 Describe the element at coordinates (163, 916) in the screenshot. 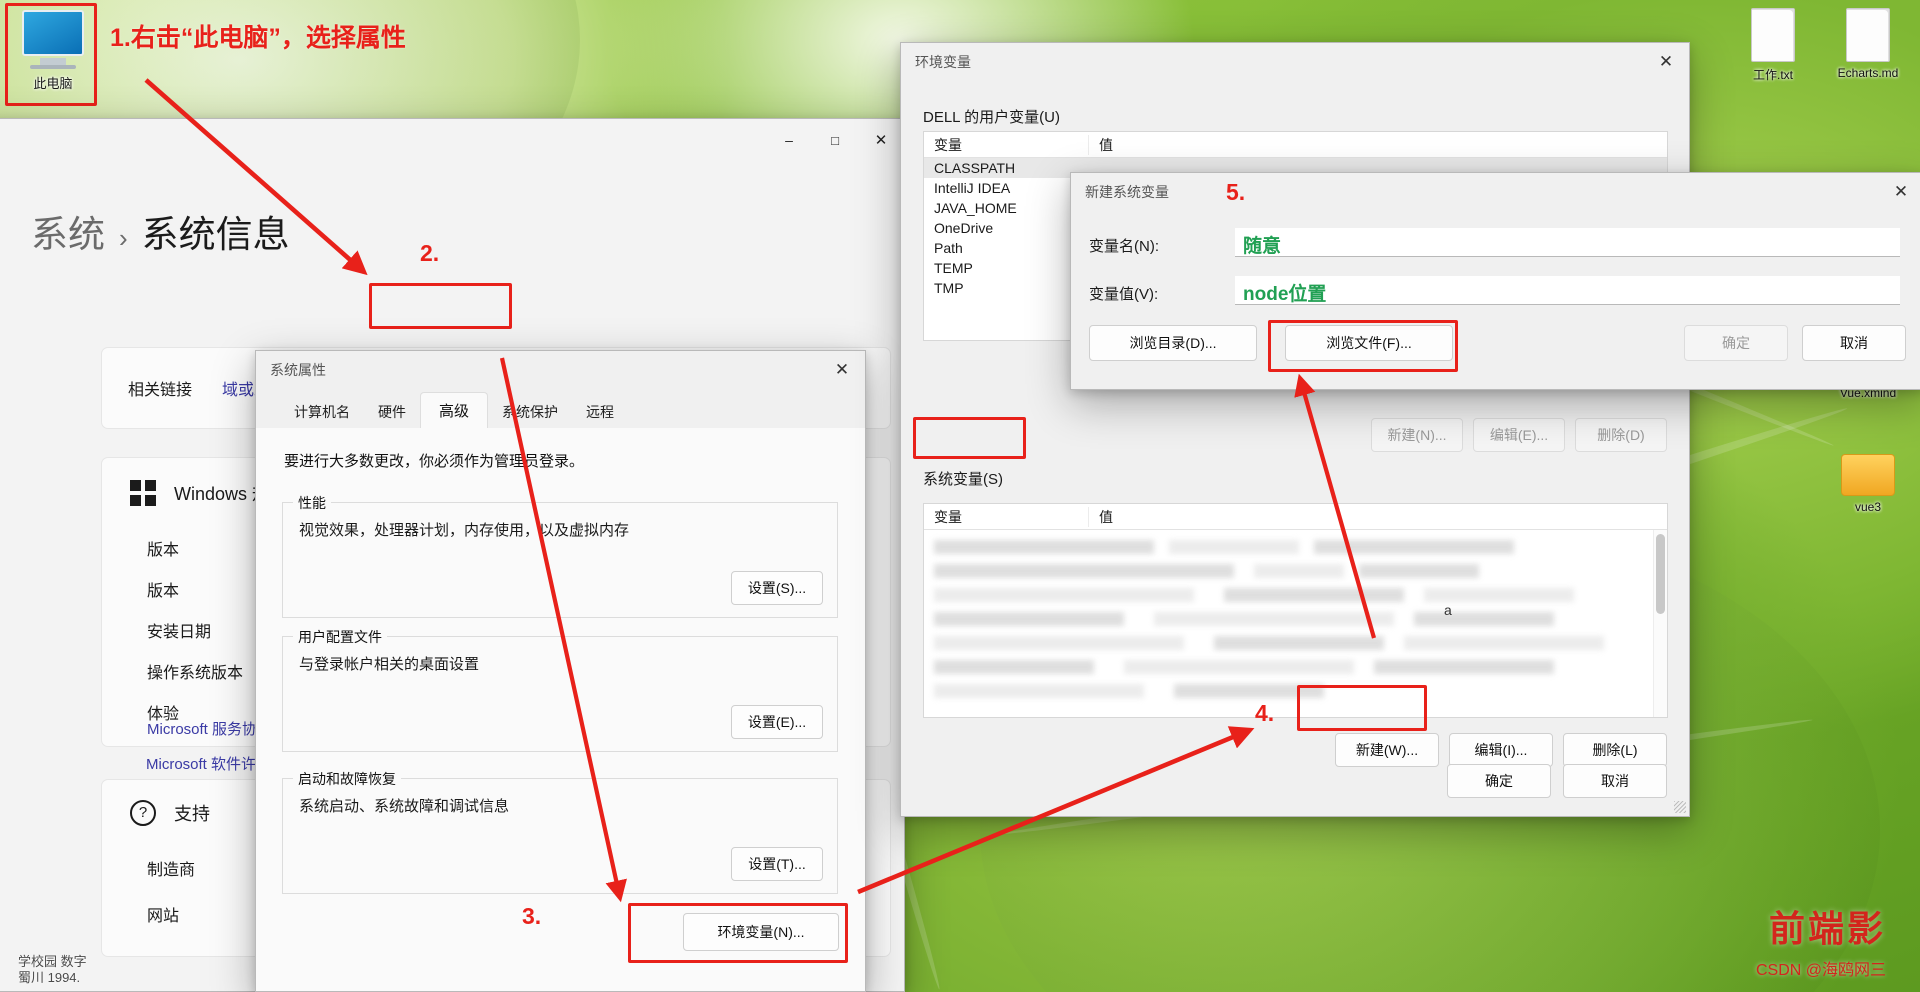

I see `support-row: 网站` at that location.